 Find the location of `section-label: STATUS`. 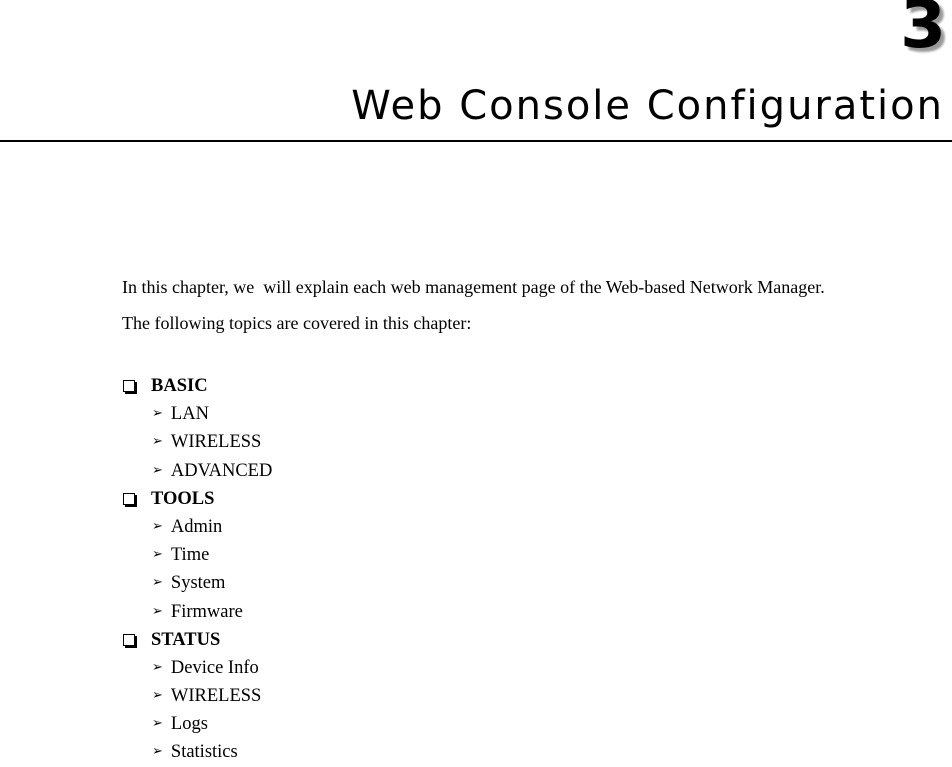

section-label: STATUS is located at coordinates (186, 639).